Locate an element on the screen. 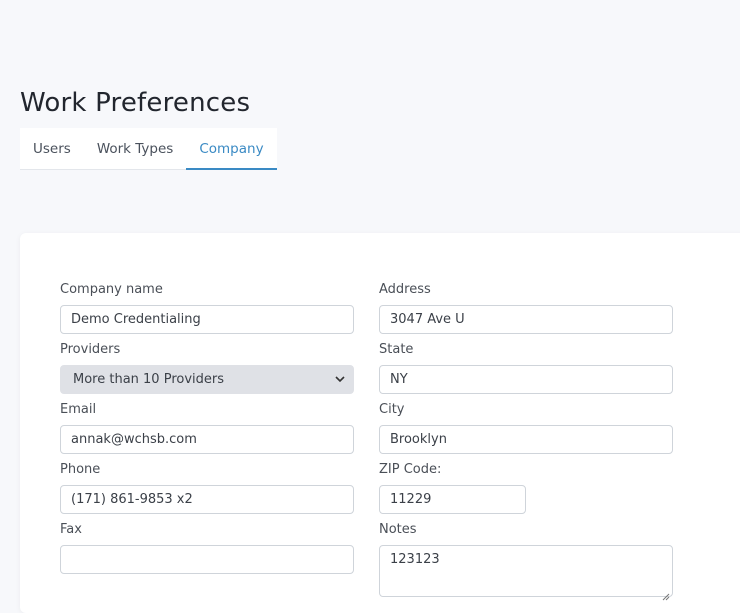 Image resolution: width=740 pixels, height=613 pixels. address-field: Address is located at coordinates (526, 308).